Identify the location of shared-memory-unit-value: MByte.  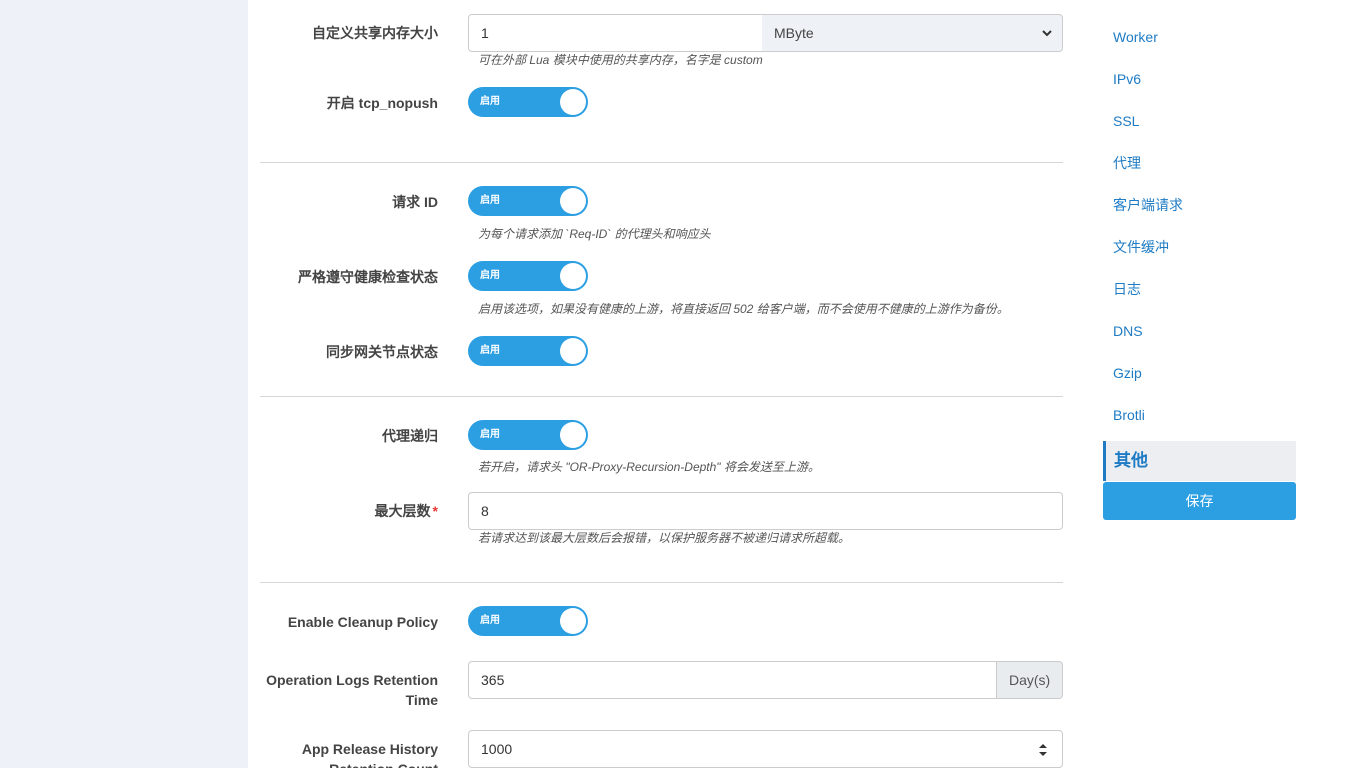
(794, 33).